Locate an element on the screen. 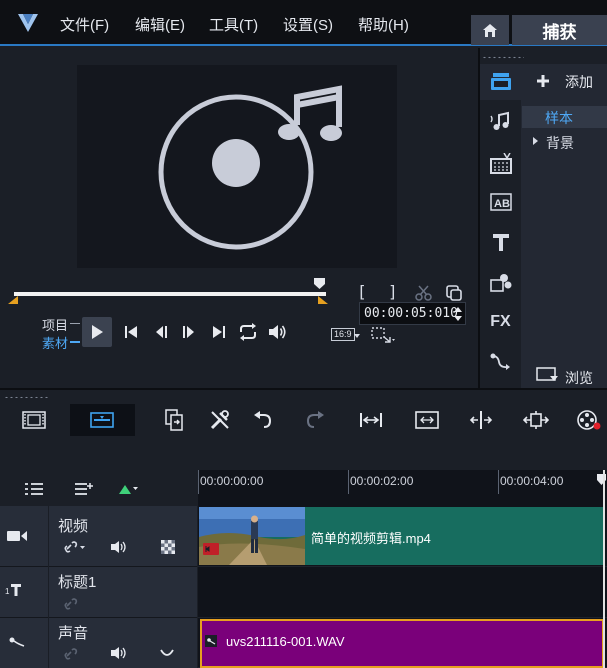 The width and height of the screenshot is (607, 668). browse-icon is located at coordinates (548, 375).